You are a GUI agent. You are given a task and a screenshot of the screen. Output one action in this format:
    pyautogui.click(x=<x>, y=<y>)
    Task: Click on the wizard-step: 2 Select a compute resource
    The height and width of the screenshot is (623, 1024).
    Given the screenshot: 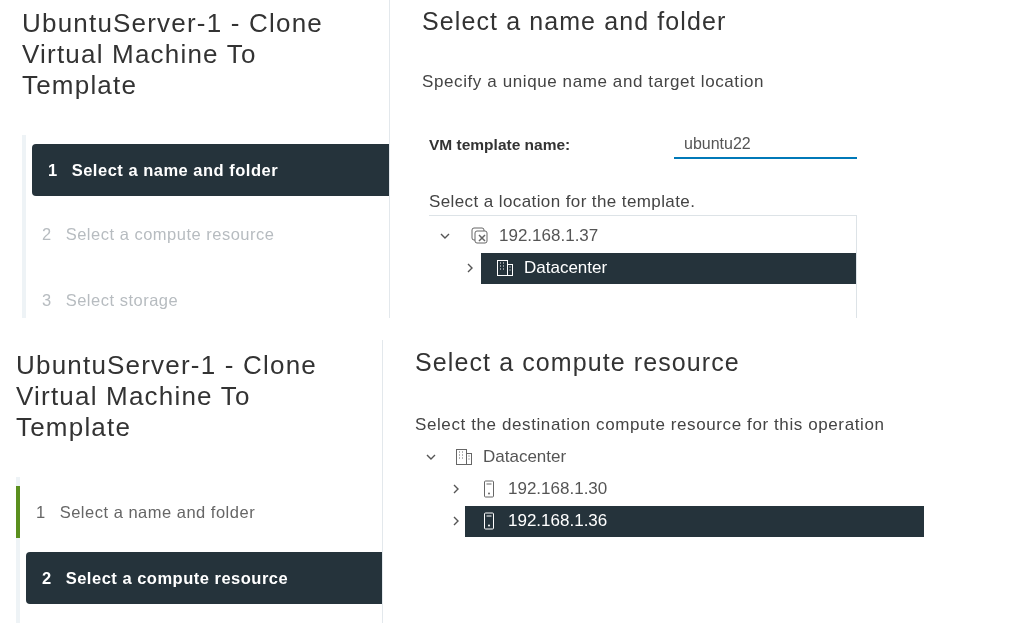 What is the action you would take?
    pyautogui.click(x=204, y=578)
    